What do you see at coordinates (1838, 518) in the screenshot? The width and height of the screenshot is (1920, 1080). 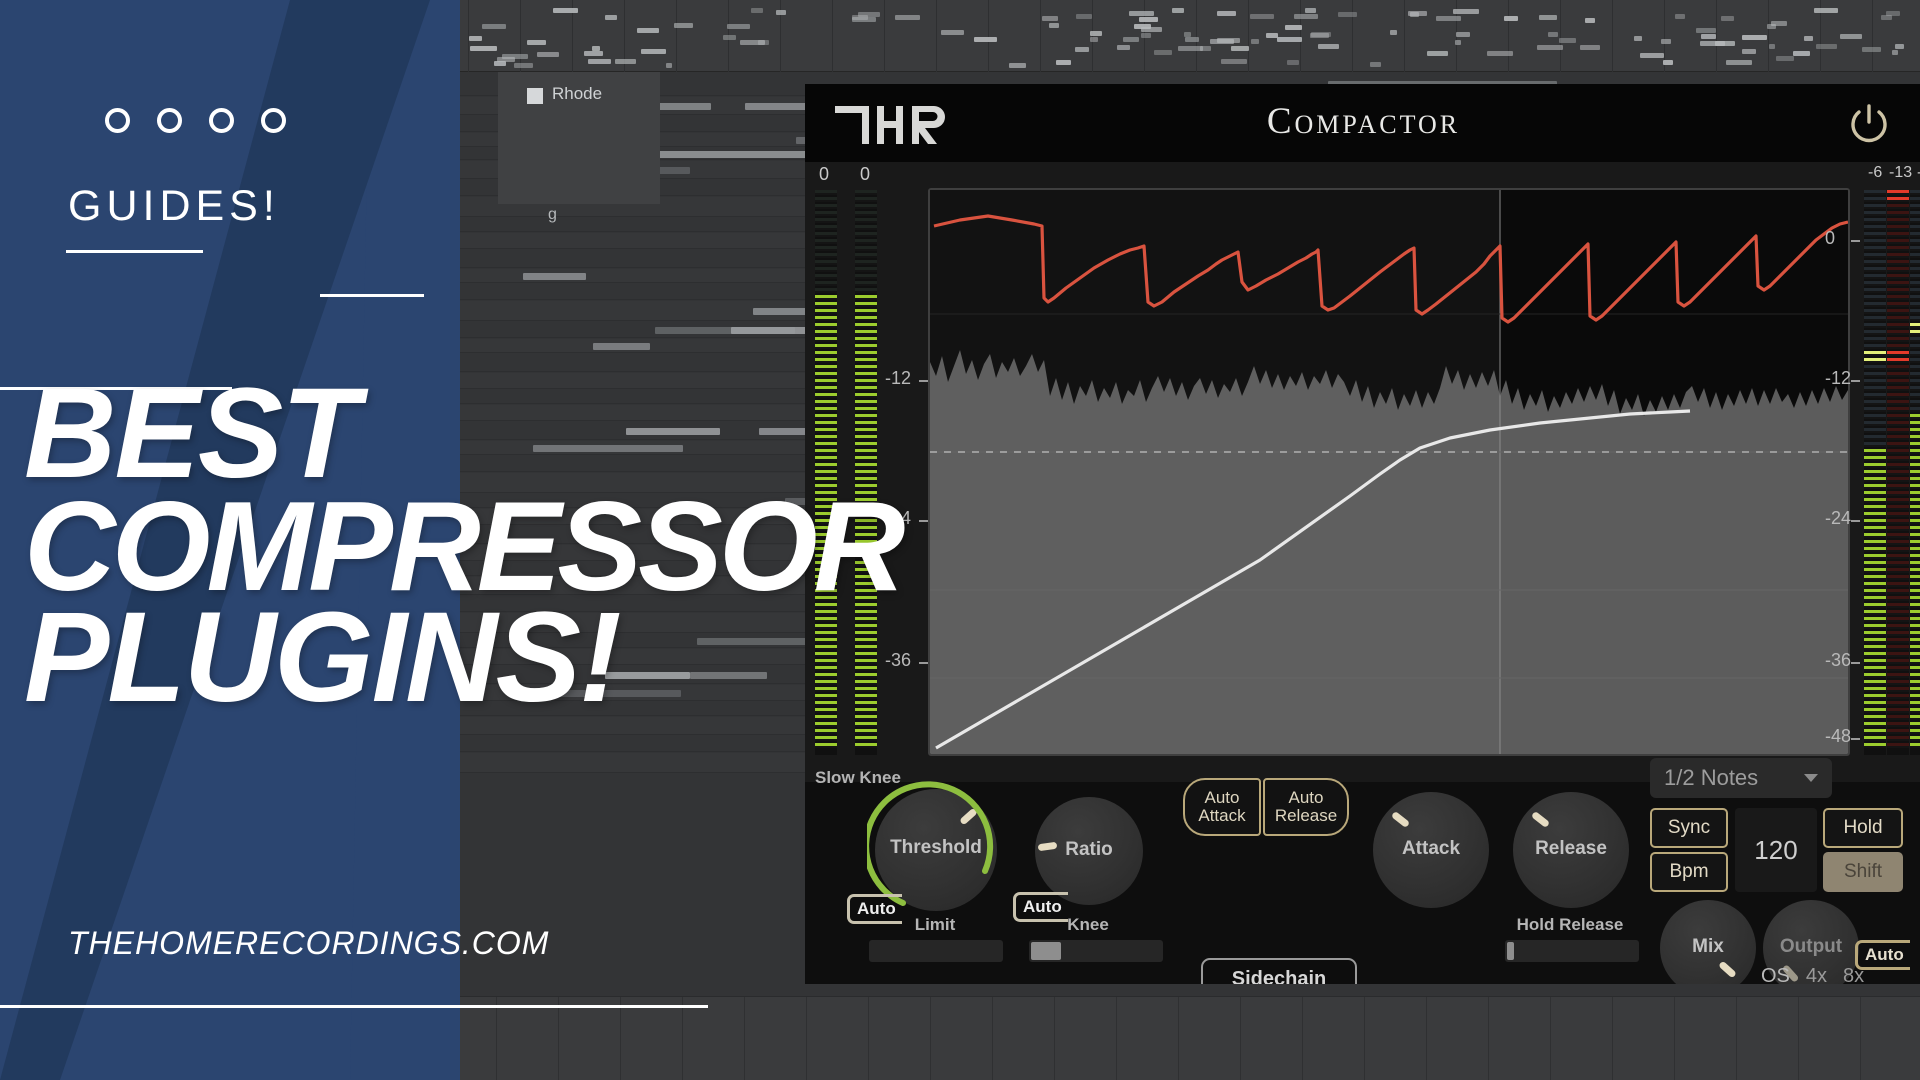 I see `graph-scale-right-tick: -24` at bounding box center [1838, 518].